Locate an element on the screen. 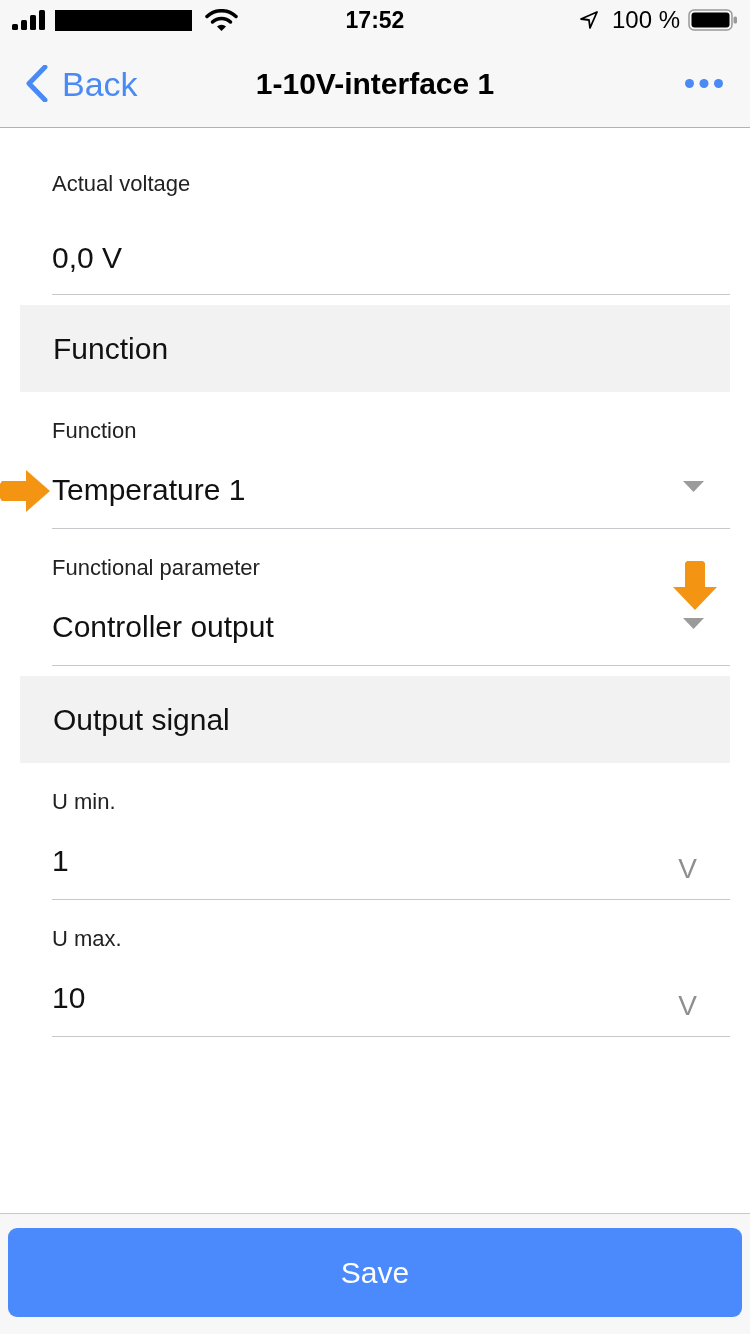 The height and width of the screenshot is (1334, 750). field-label: Functional parameter is located at coordinates (156, 568).